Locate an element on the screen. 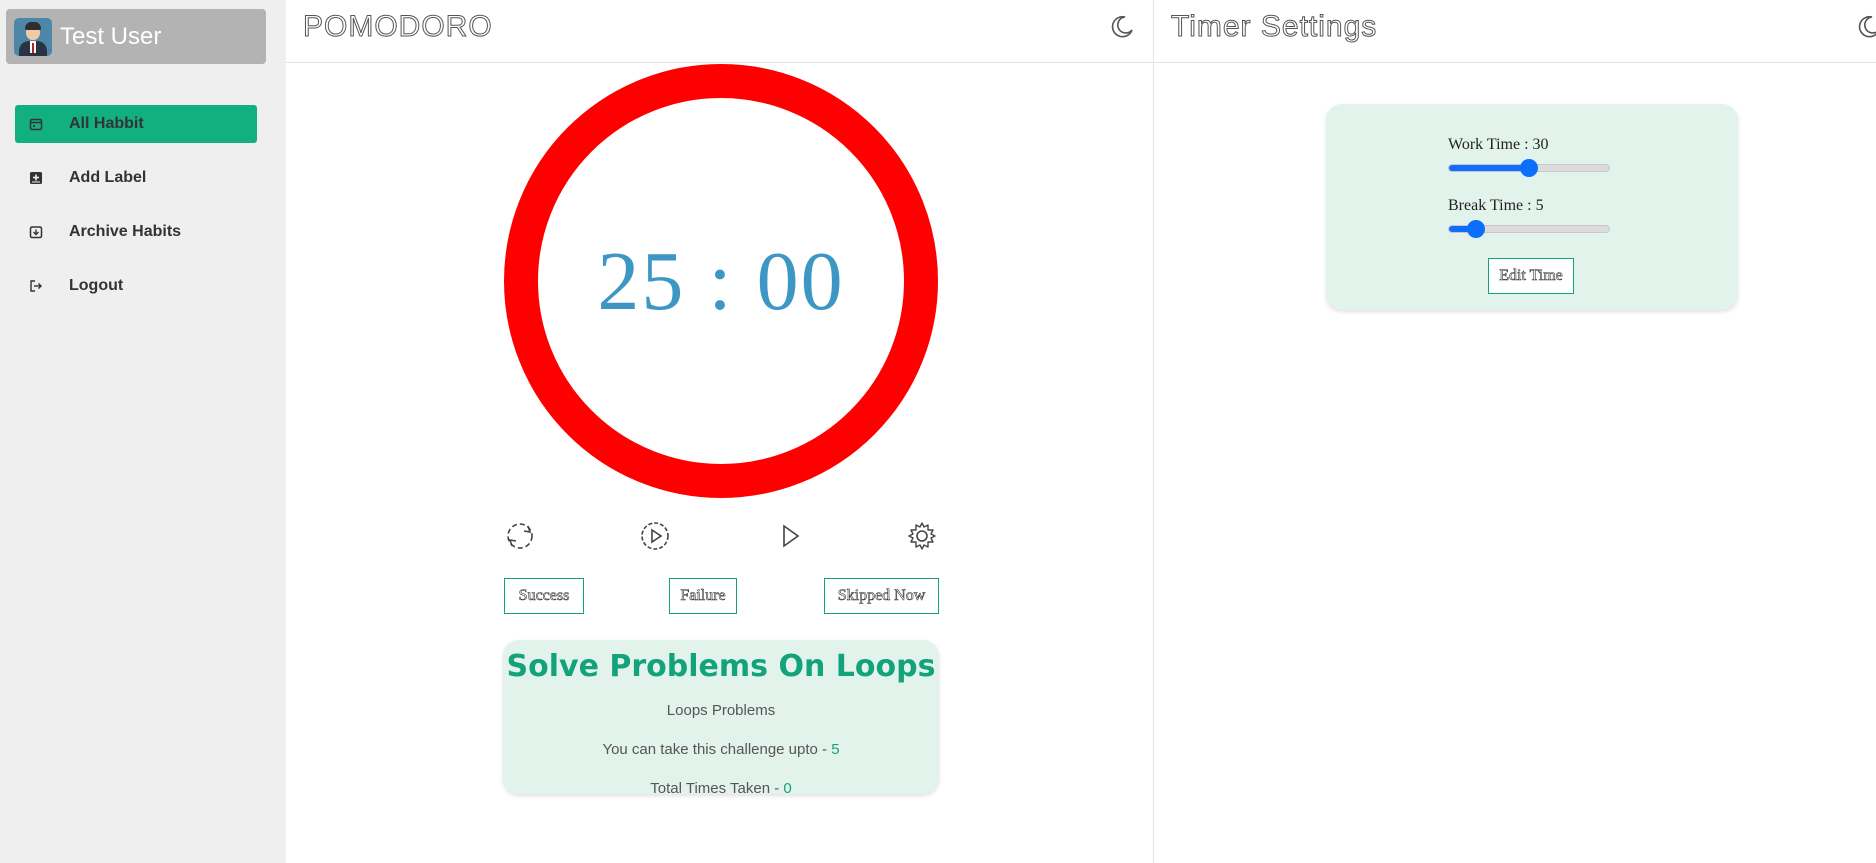 This screenshot has height=863, width=1876. archive-icon is located at coordinates (36, 232).